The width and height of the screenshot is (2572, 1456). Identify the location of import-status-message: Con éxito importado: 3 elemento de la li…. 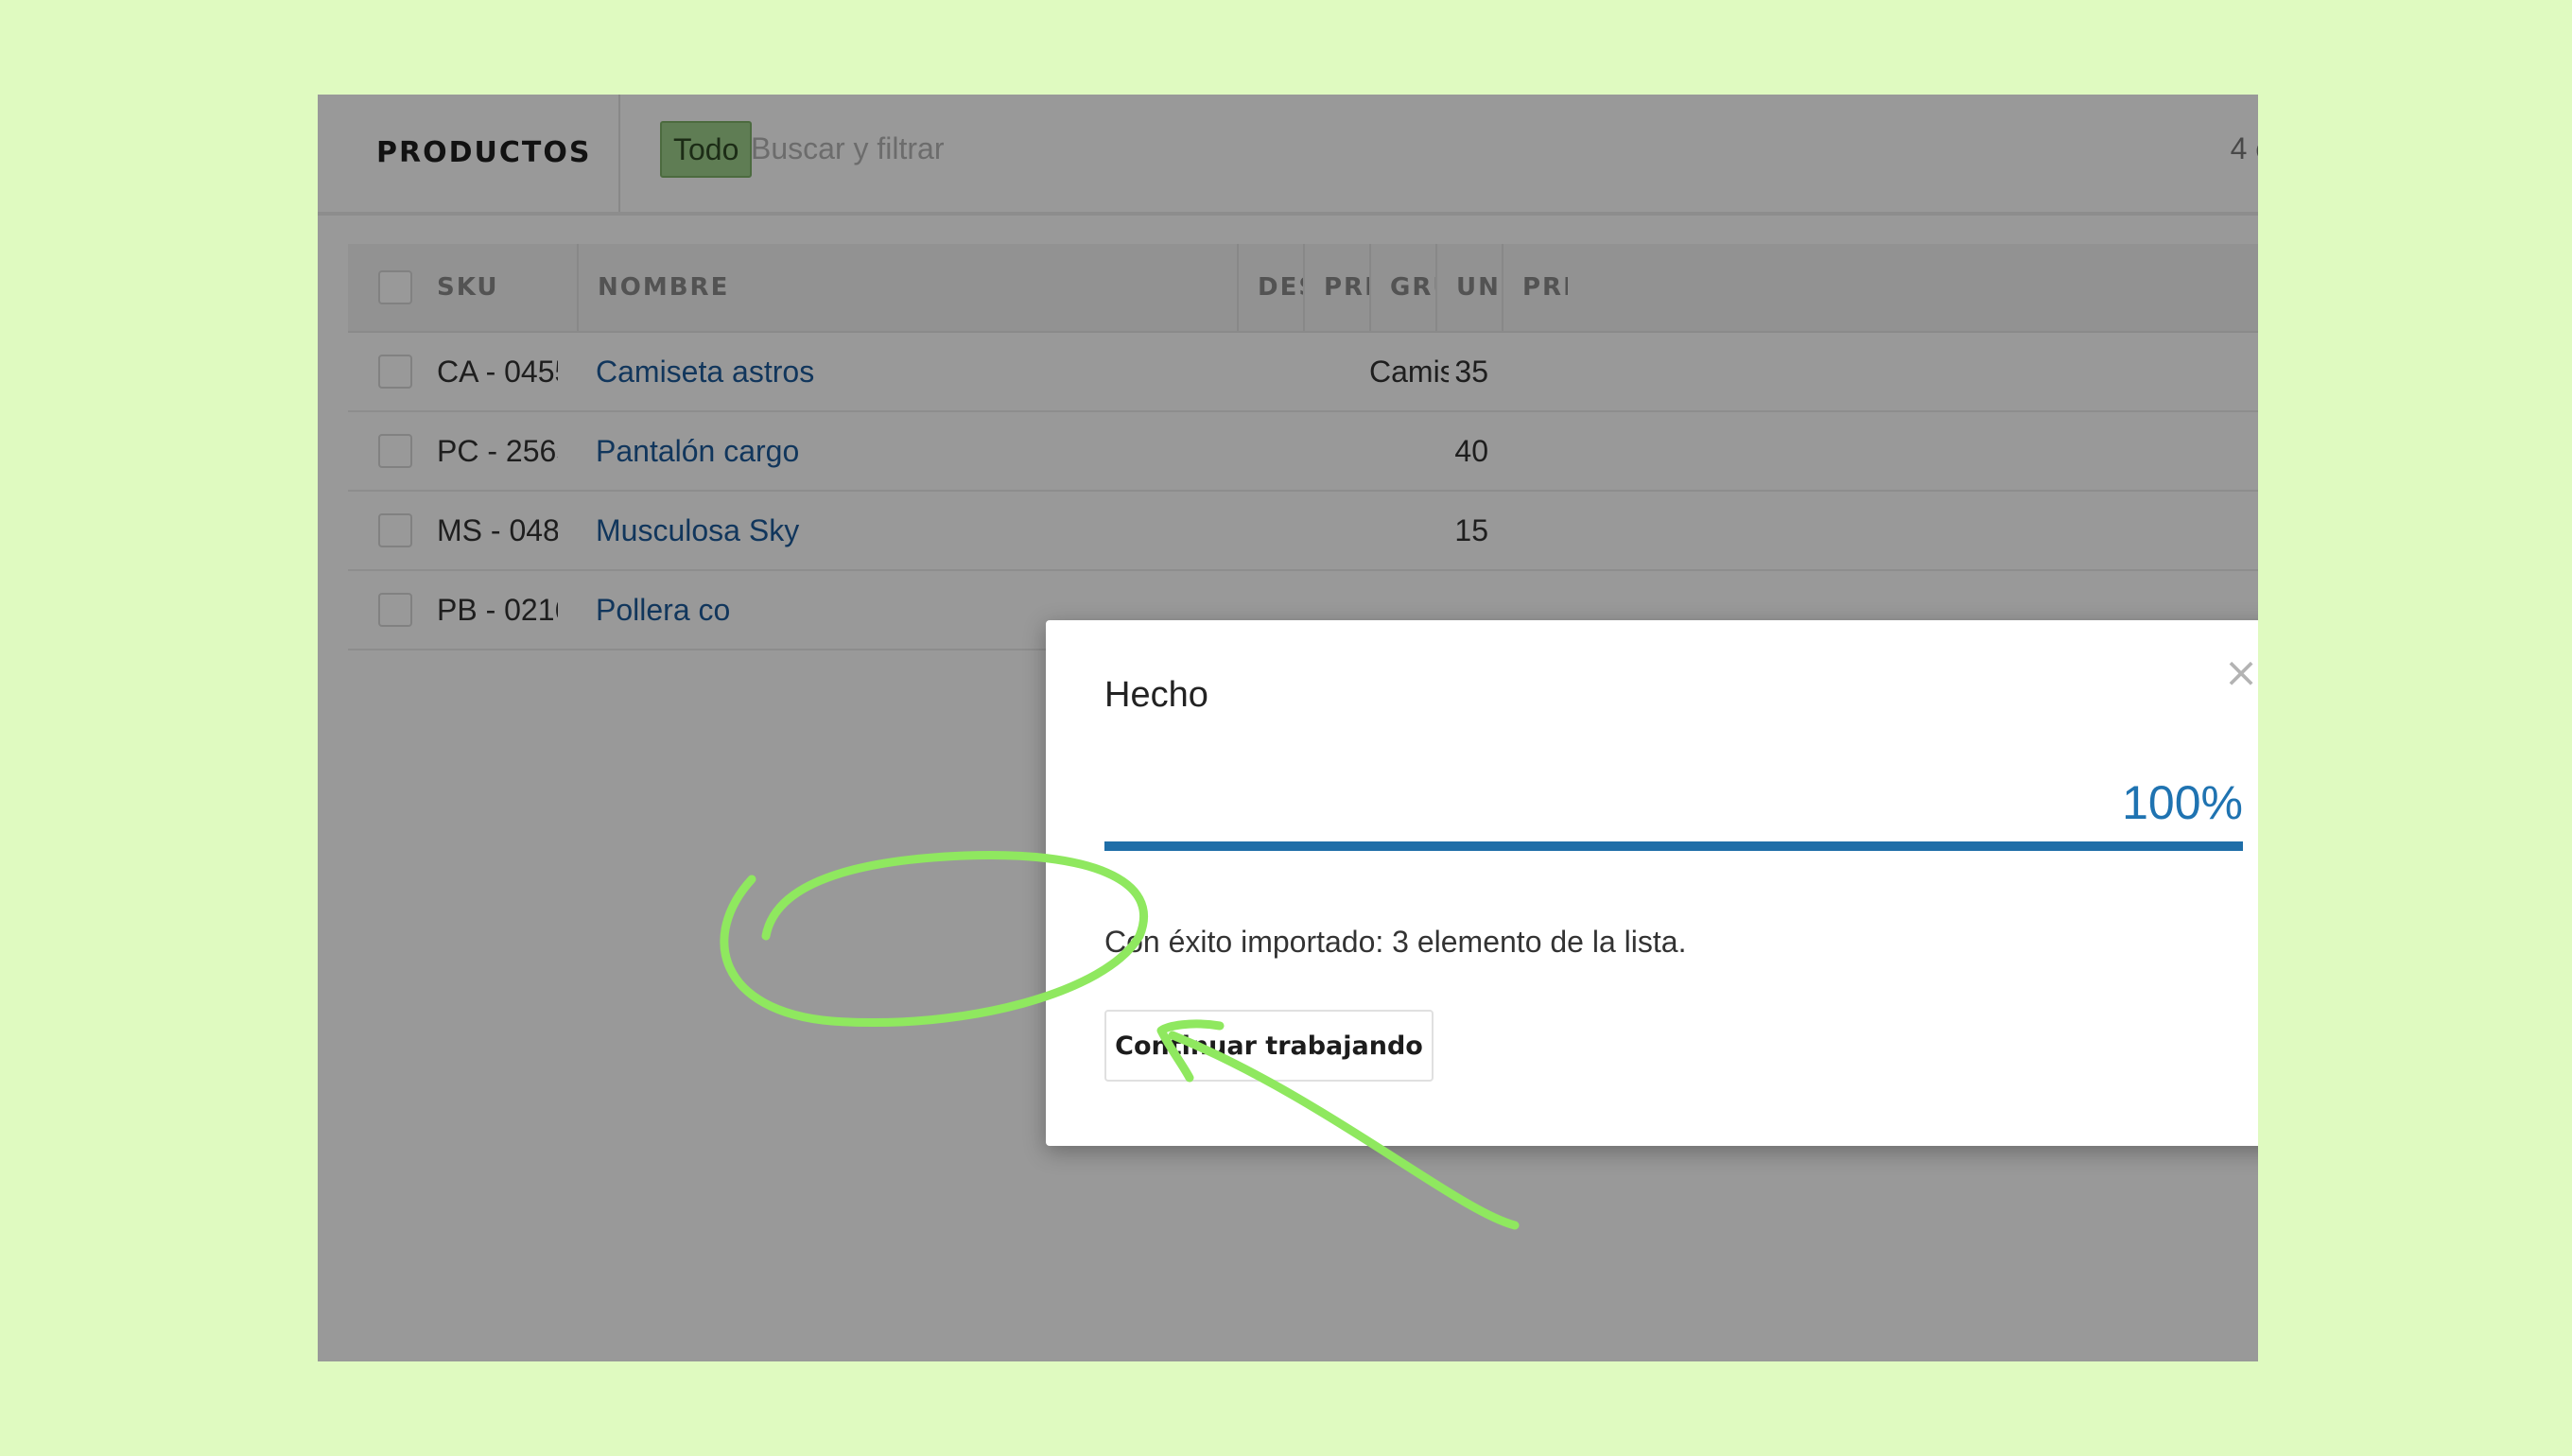
(1395, 942).